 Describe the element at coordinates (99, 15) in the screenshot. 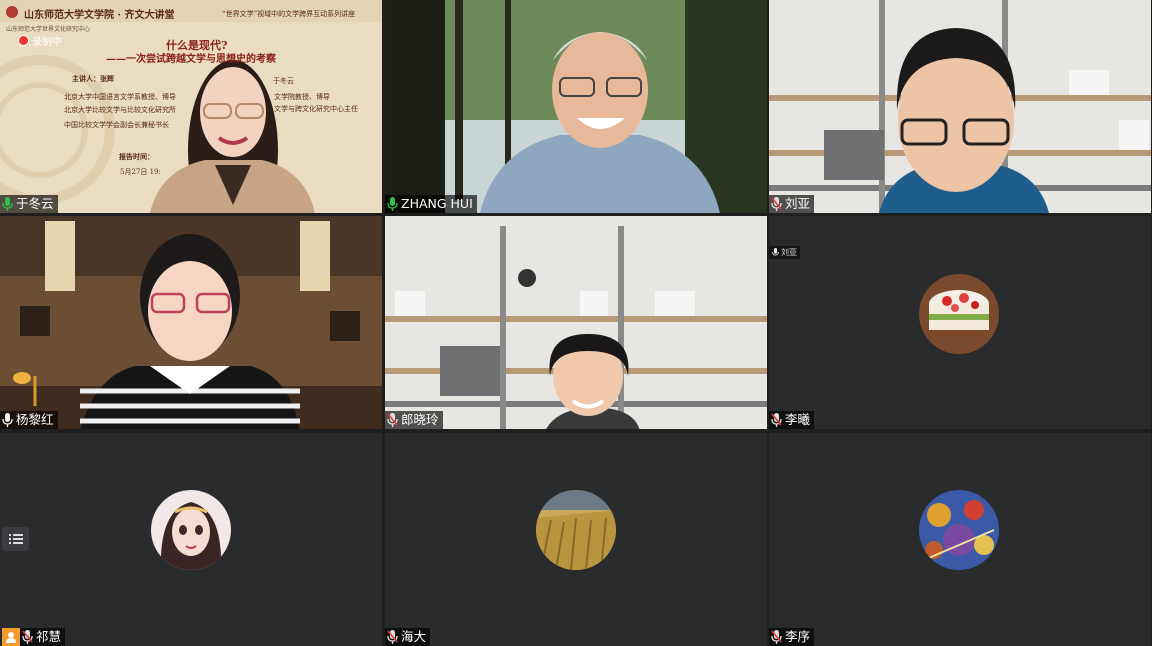

I see `slide-header-left: 山东师范大学文学院 · 齐文大讲堂` at that location.